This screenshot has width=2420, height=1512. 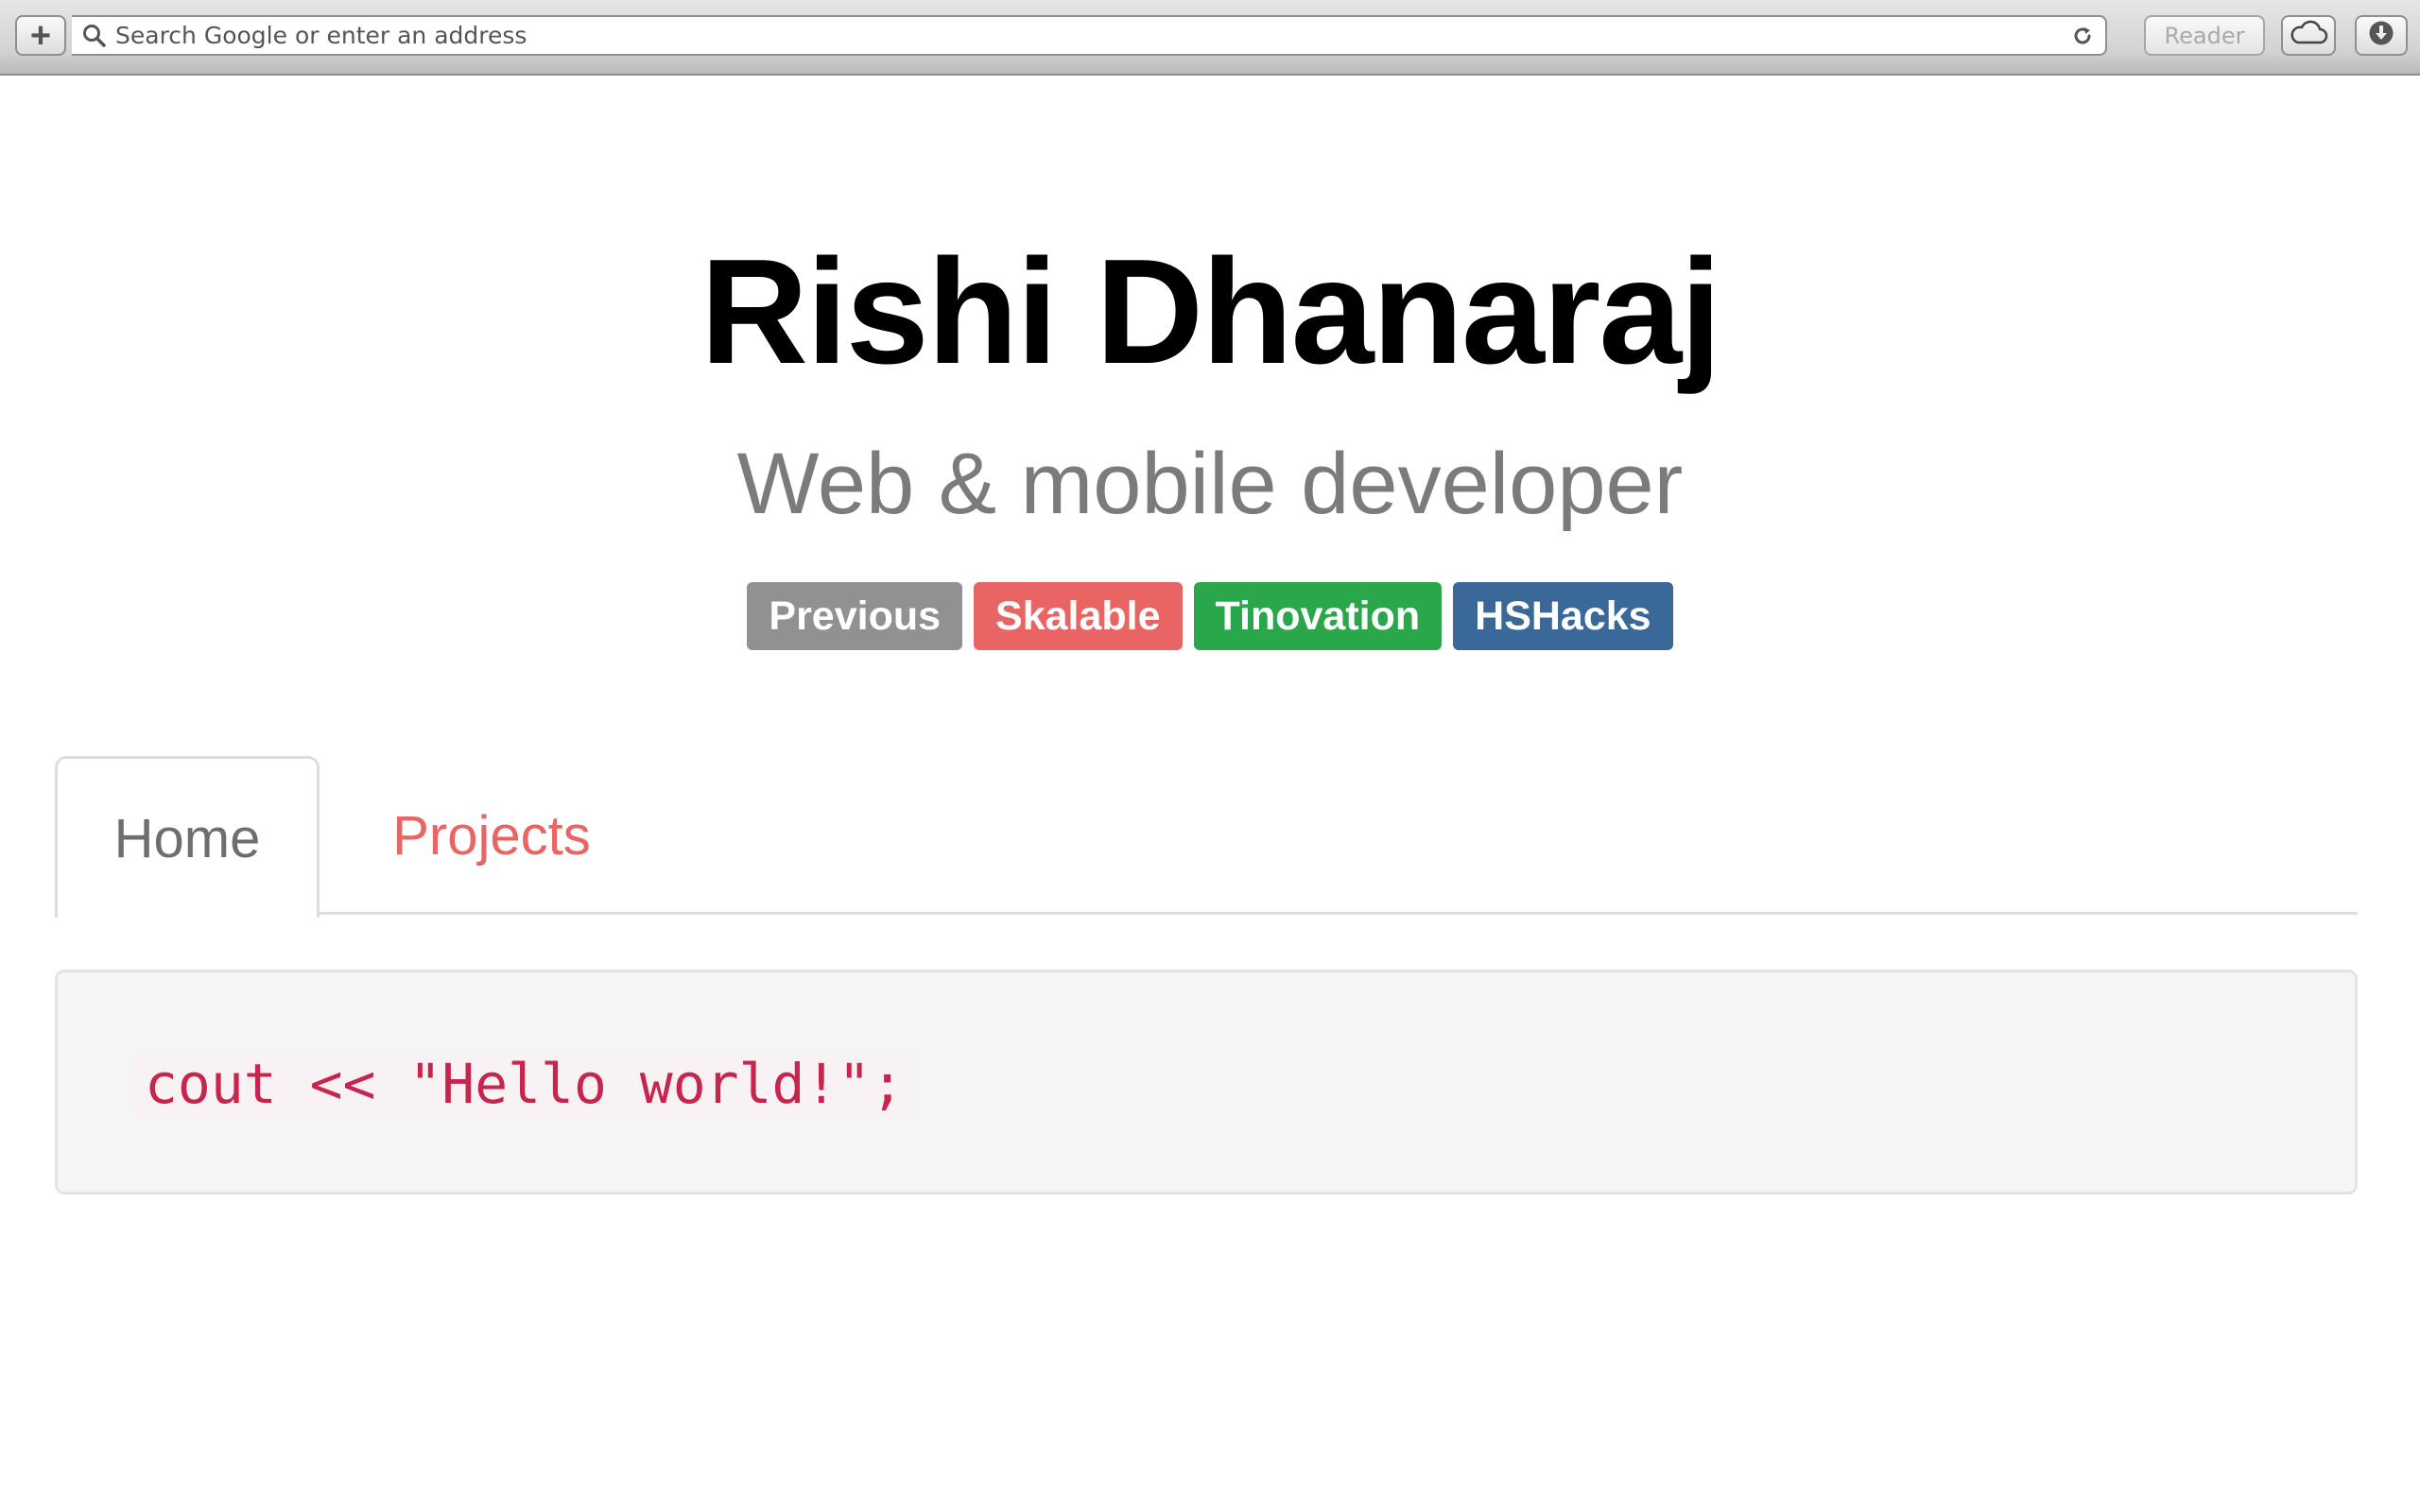 I want to click on plus-icon: +, so click(x=40, y=35).